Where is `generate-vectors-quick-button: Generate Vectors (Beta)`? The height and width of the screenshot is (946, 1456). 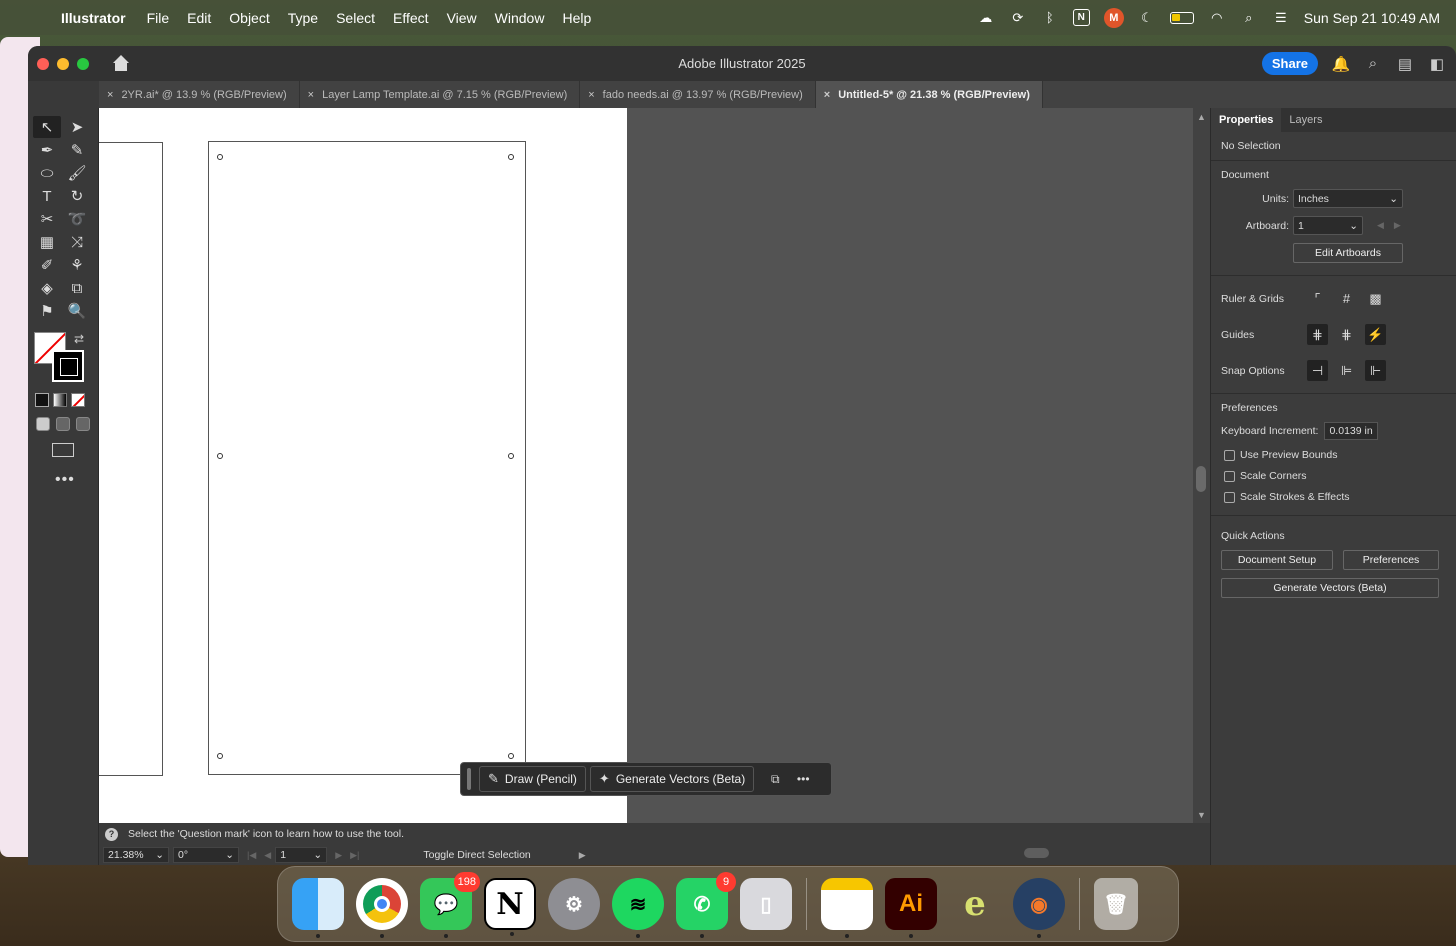
generate-vectors-quick-button: Generate Vectors (Beta) is located at coordinates (1330, 588).